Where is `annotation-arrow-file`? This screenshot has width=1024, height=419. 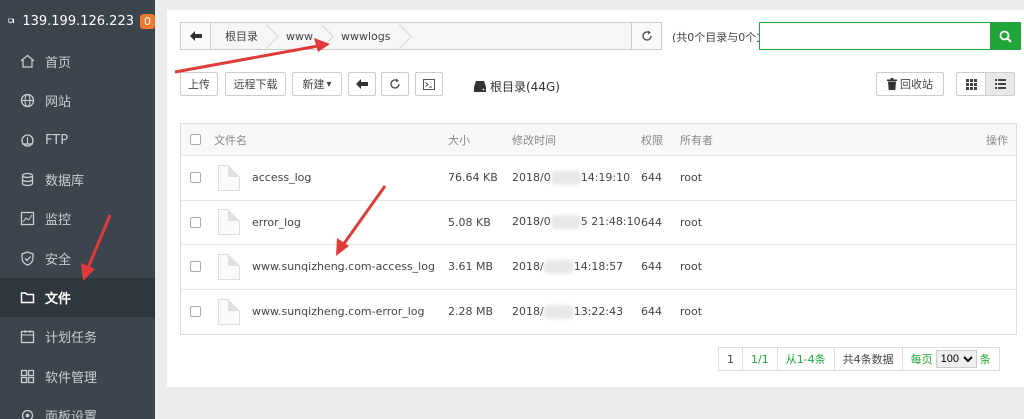
annotation-arrow-file is located at coordinates (361, 220).